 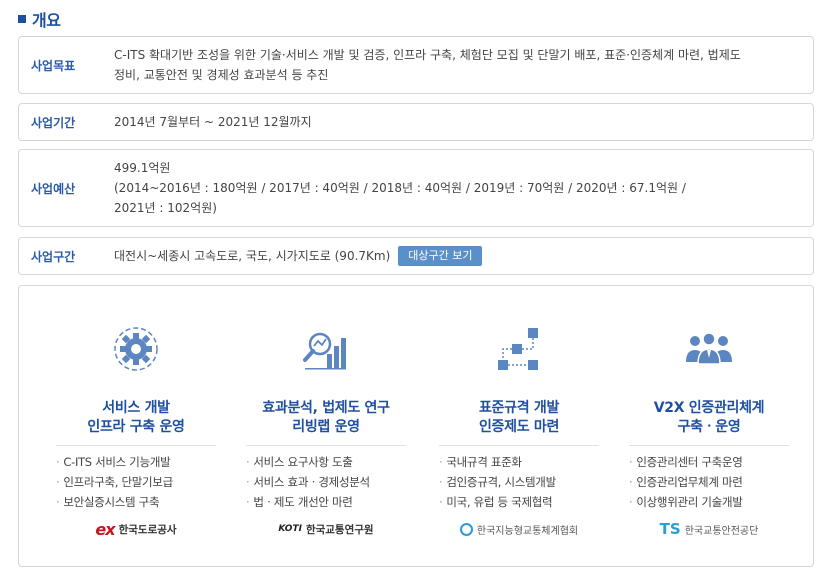 What do you see at coordinates (709, 502) in the screenshot?
I see `list-item: 이상행위관리 기술개발` at bounding box center [709, 502].